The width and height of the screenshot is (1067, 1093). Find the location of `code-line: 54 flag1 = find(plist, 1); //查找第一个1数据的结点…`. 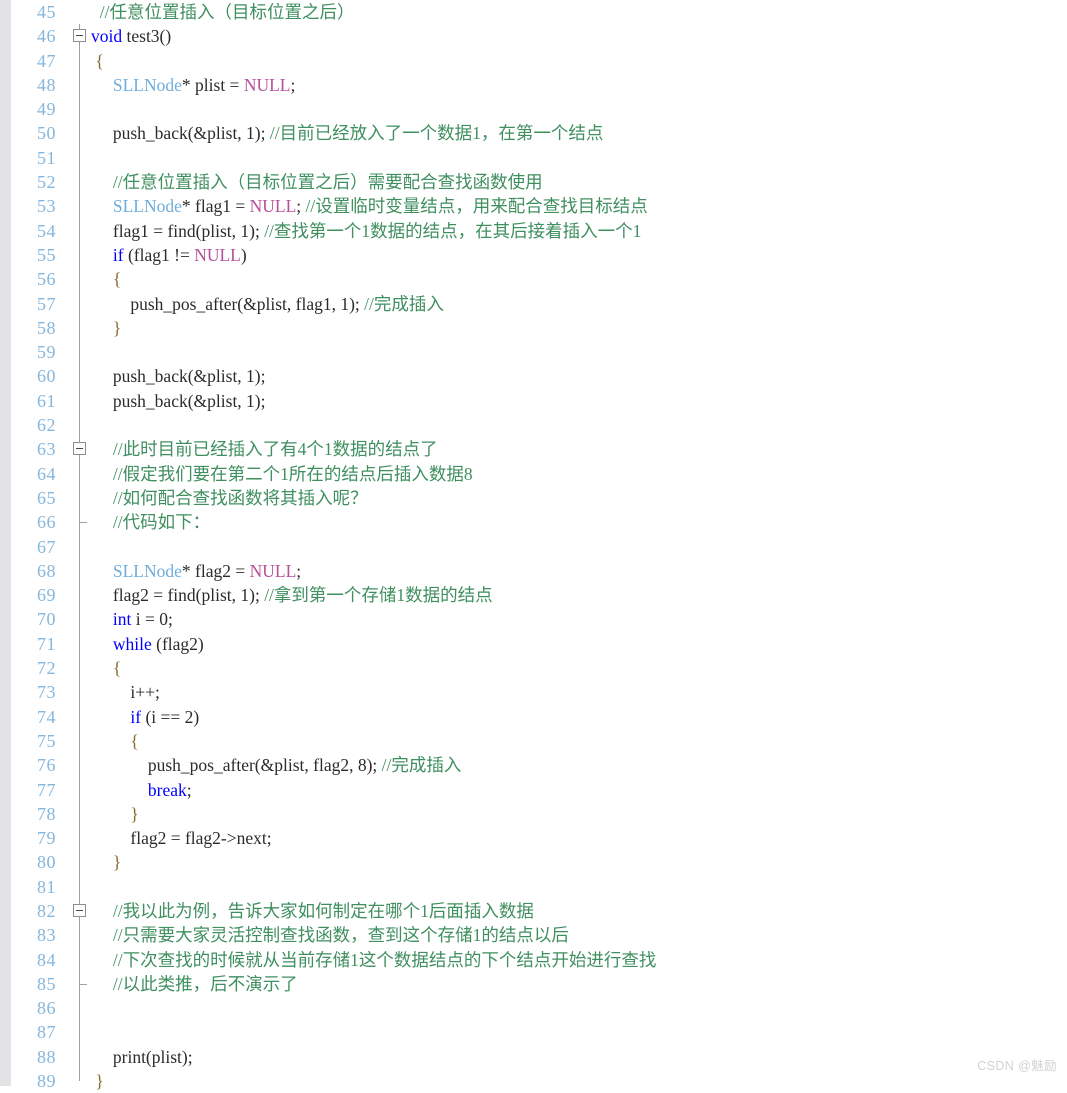

code-line: 54 flag1 = find(plist, 1); //查找第一个1数据的结点… is located at coordinates (539, 230).